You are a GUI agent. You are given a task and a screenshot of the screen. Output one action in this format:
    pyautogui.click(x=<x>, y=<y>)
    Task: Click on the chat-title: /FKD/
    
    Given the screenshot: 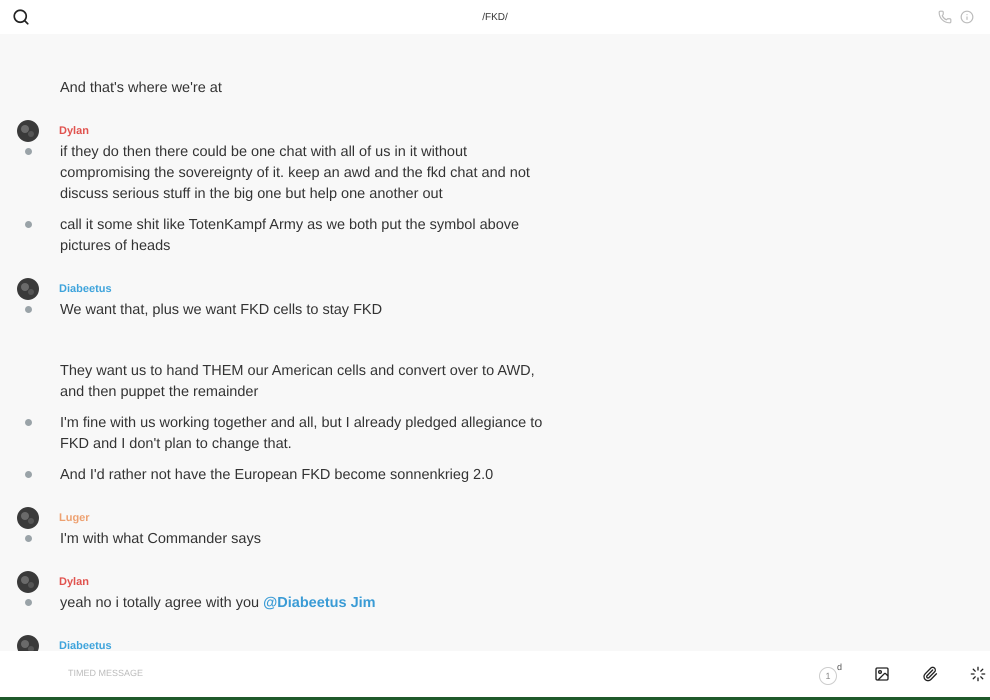 What is the action you would take?
    pyautogui.click(x=495, y=17)
    